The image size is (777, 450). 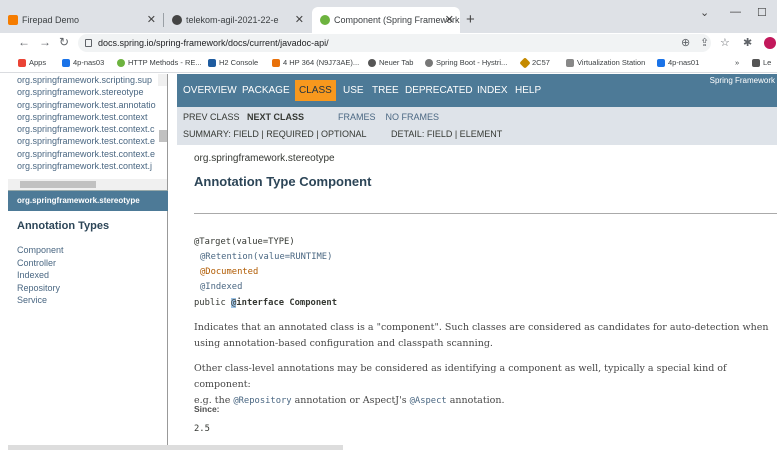 What do you see at coordinates (40, 263) in the screenshot?
I see `annotation-link: Controller` at bounding box center [40, 263].